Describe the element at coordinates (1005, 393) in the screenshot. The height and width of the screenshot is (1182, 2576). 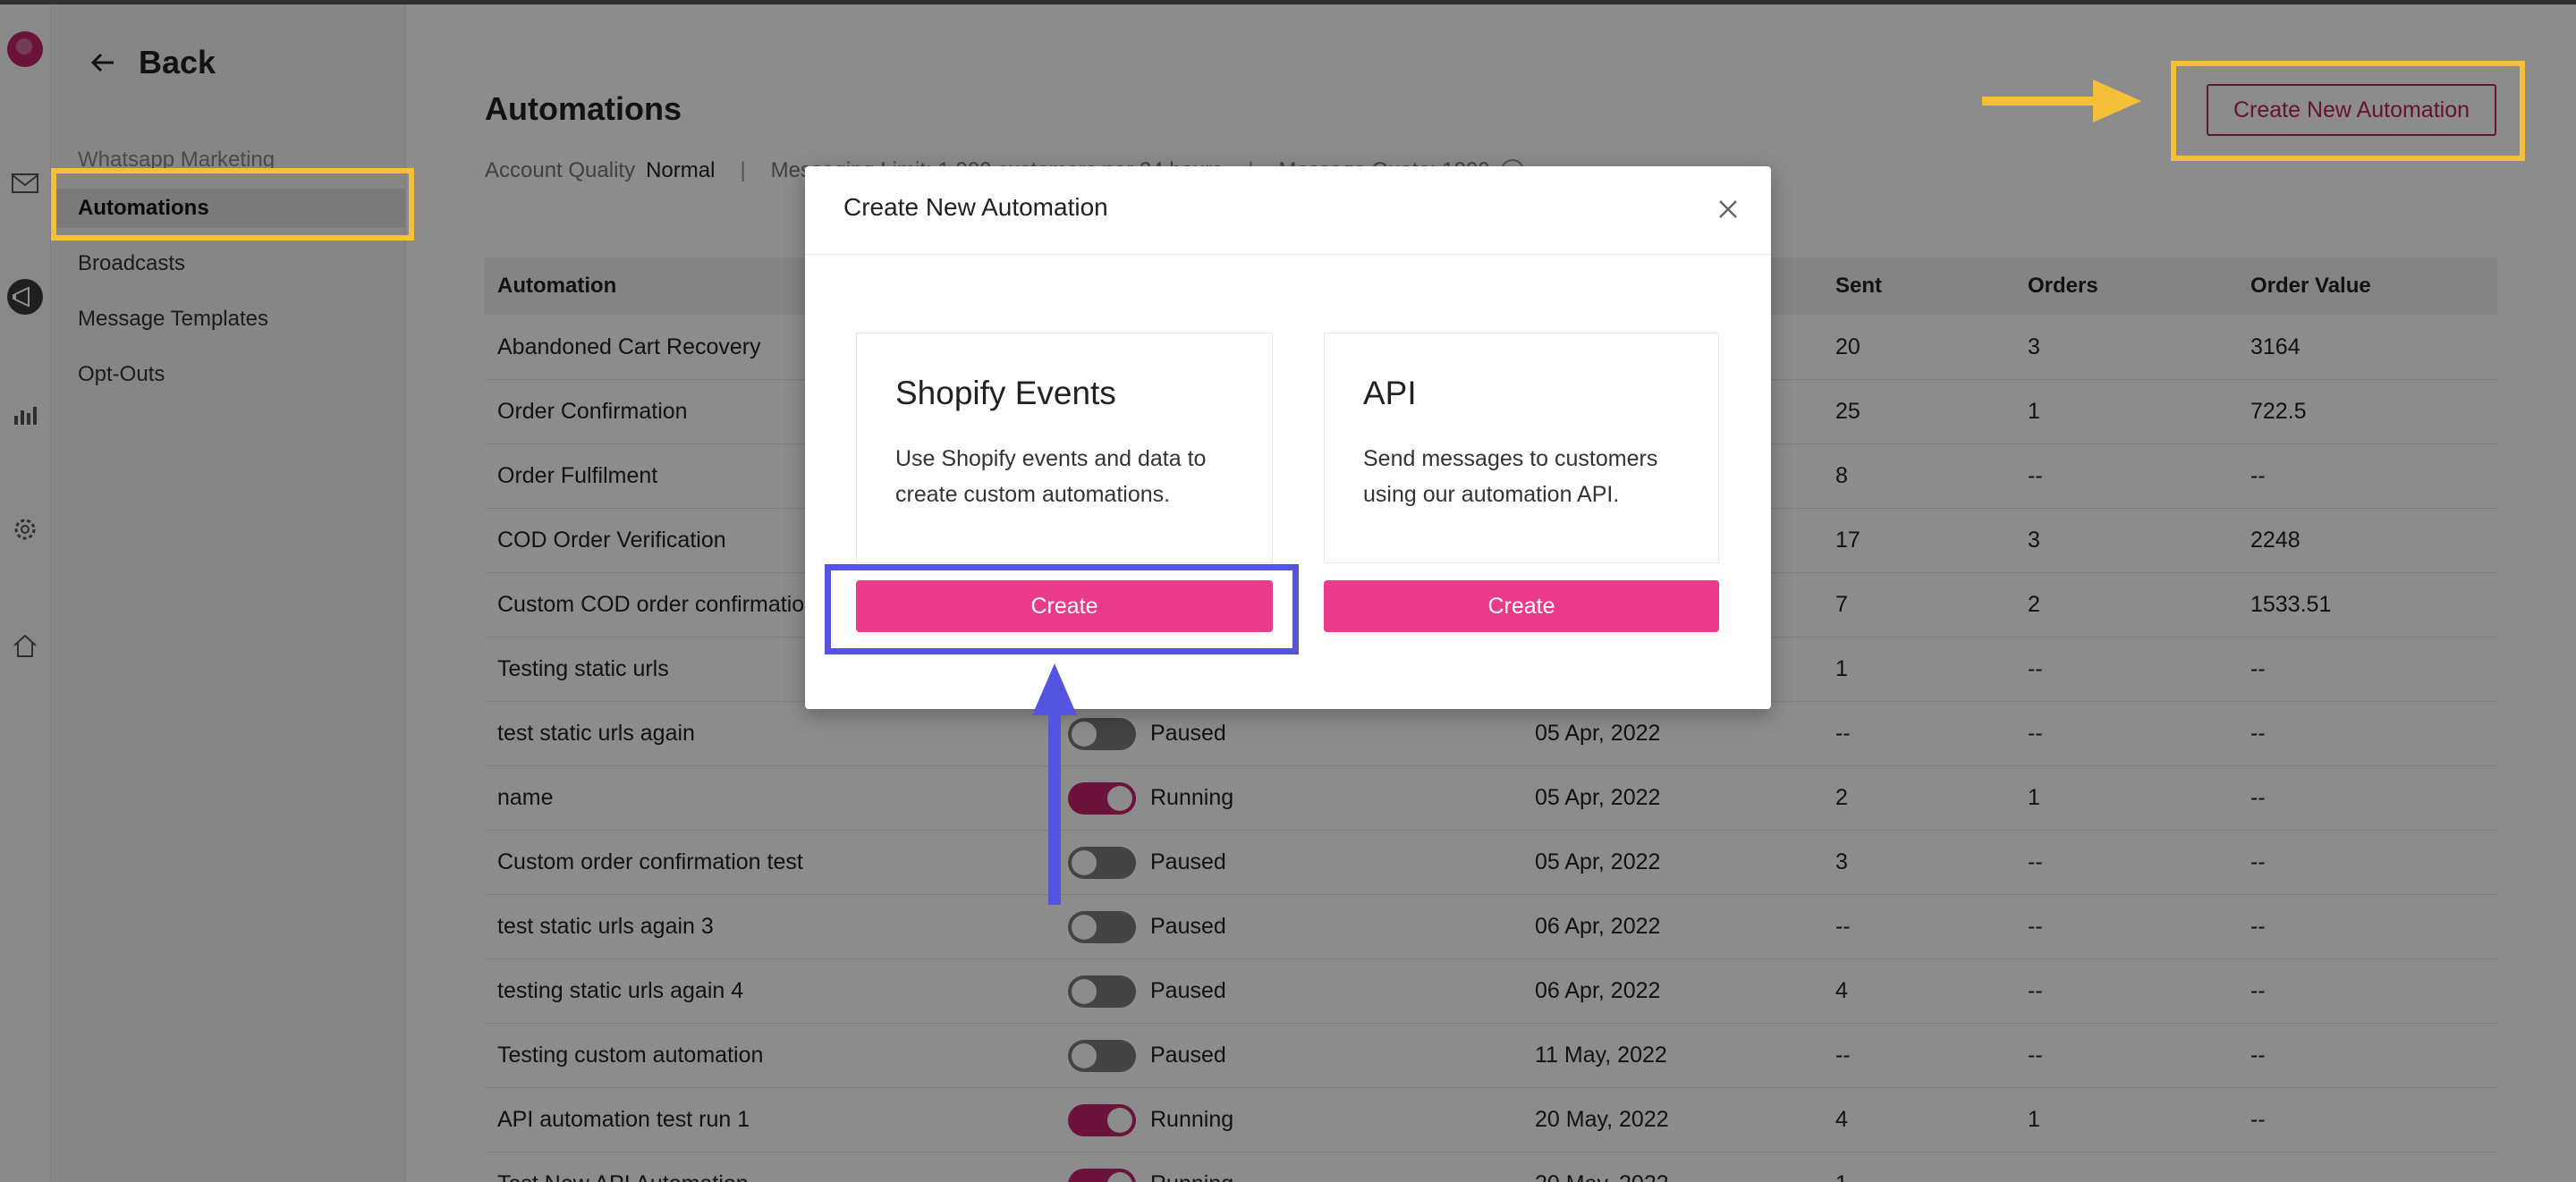
I see `card-title: Shopify Events` at that location.